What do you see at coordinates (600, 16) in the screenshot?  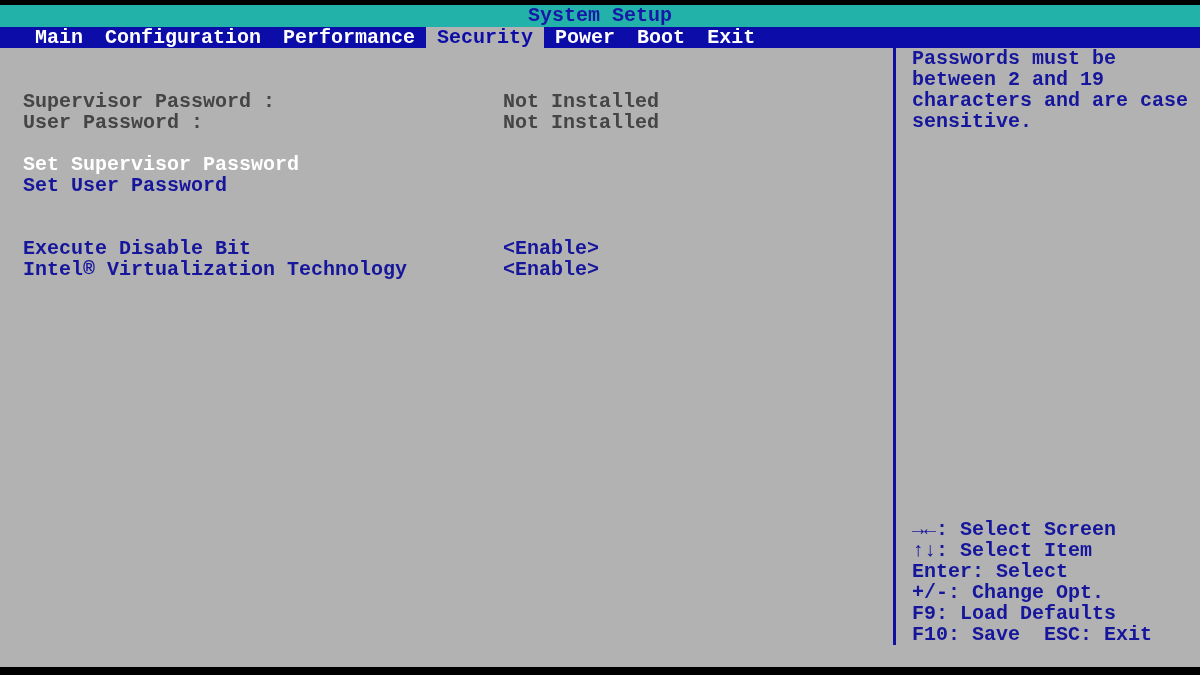 I see `title-bar: System Setup` at bounding box center [600, 16].